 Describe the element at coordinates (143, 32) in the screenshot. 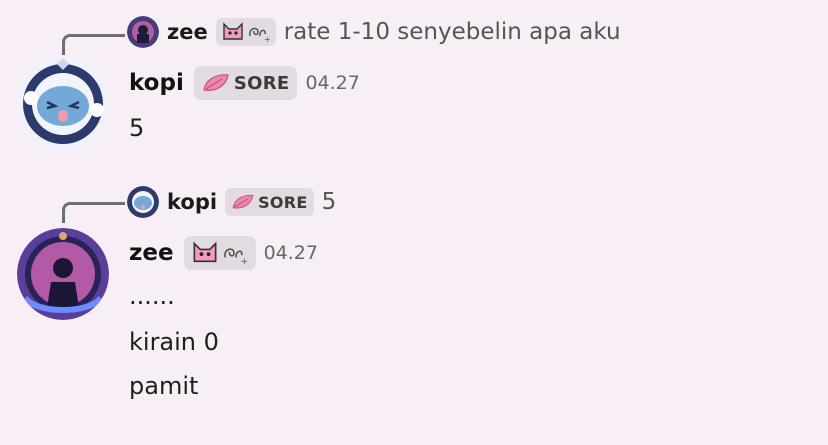

I see `zee-mini-avatar` at that location.